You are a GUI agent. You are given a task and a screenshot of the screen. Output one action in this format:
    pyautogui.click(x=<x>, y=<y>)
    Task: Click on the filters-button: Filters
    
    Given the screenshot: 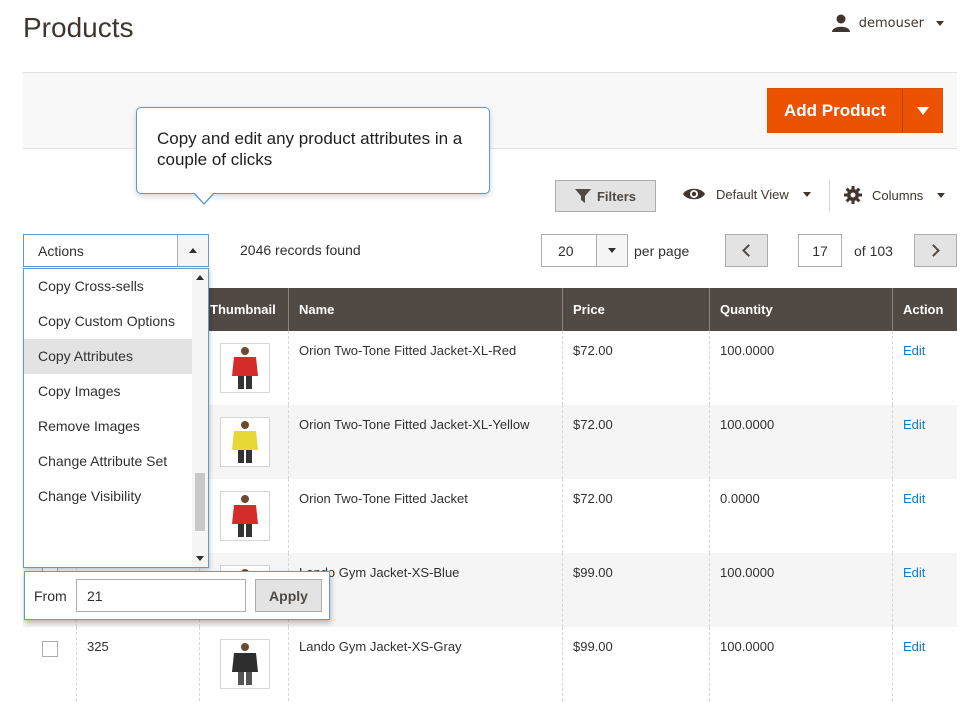 What is the action you would take?
    pyautogui.click(x=605, y=196)
    